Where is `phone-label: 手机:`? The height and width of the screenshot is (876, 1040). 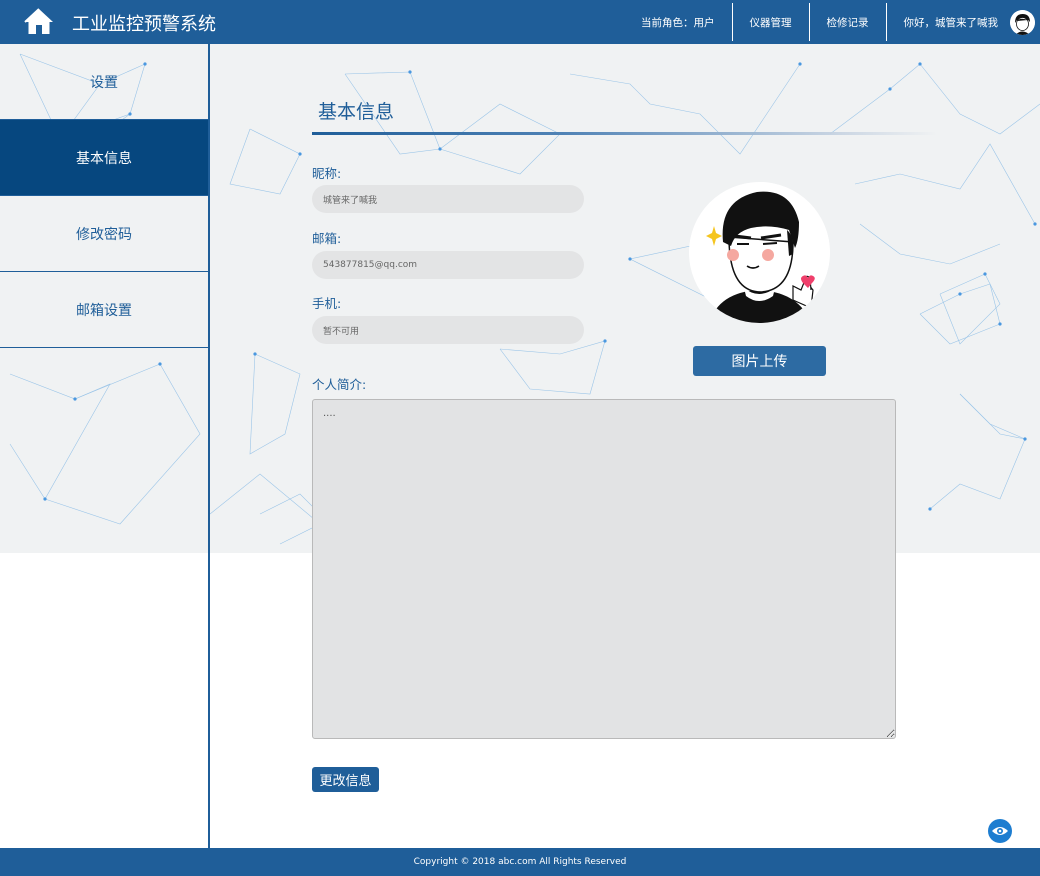
phone-label: 手机: is located at coordinates (327, 303).